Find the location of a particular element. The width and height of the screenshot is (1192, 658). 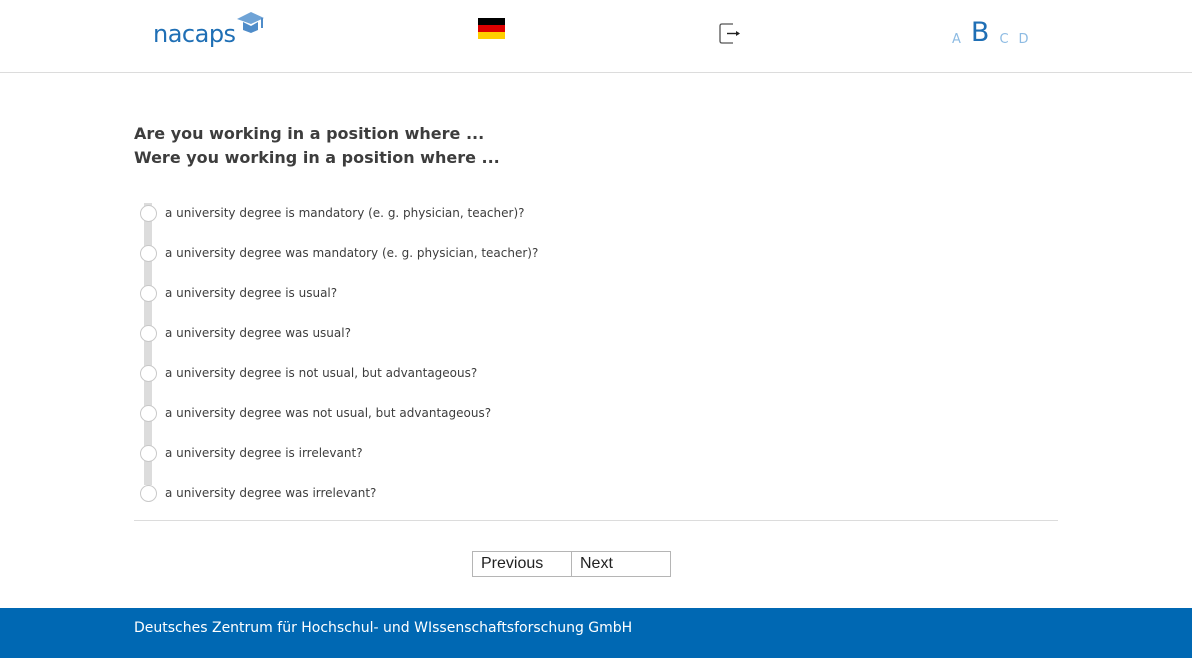

font-size-selector: A B C D is located at coordinates (990, 30).